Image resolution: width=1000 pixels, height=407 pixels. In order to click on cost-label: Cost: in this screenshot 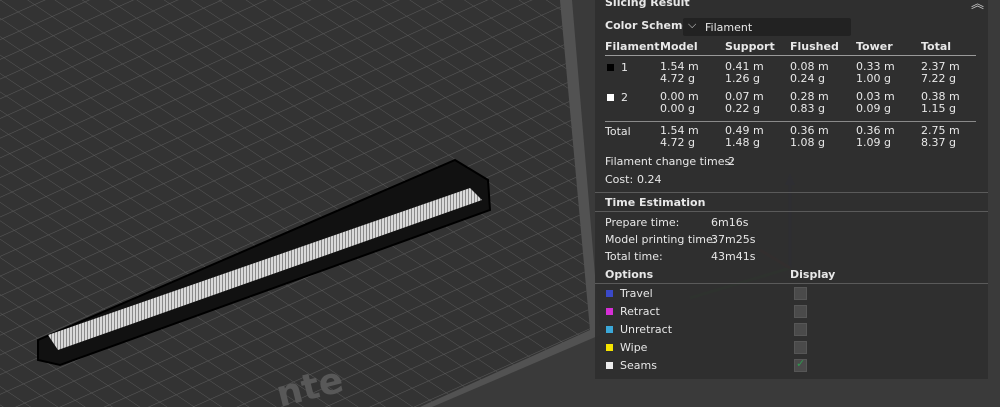, I will do `click(619, 179)`.